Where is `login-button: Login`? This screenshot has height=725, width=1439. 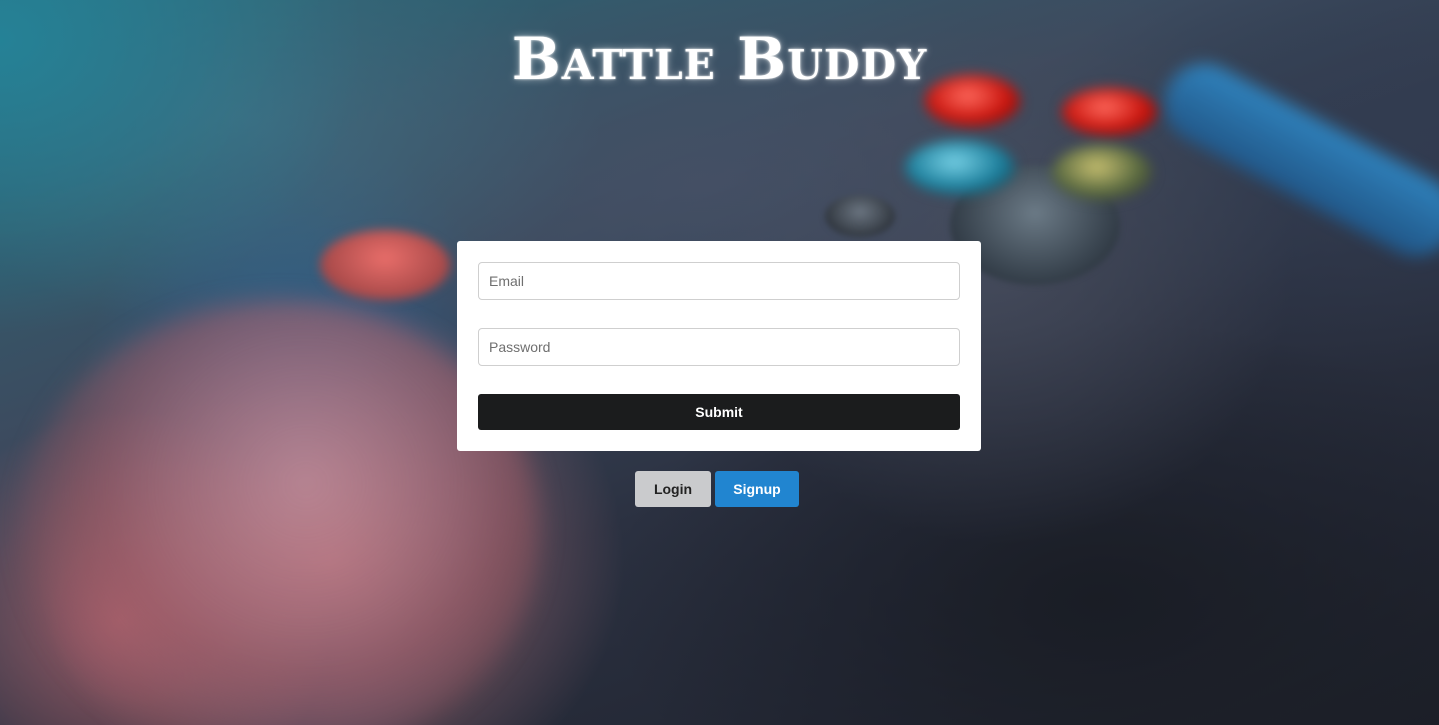
login-button: Login is located at coordinates (673, 489).